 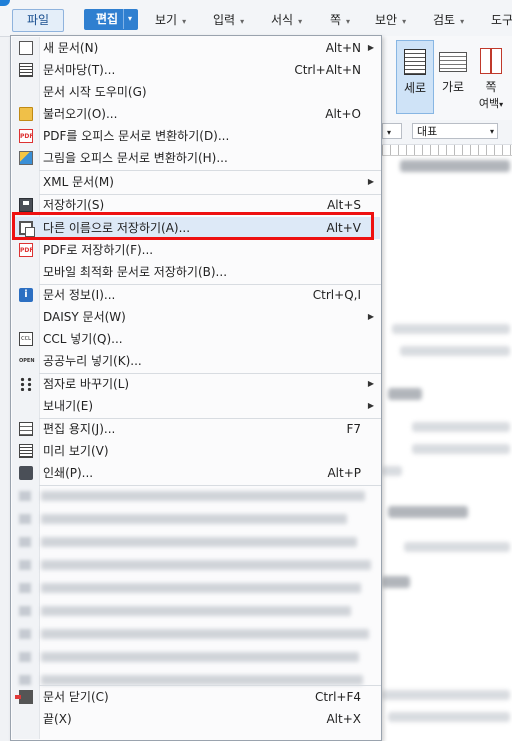 What do you see at coordinates (129, 19) in the screenshot?
I see `chevron-down-icon: ▾` at bounding box center [129, 19].